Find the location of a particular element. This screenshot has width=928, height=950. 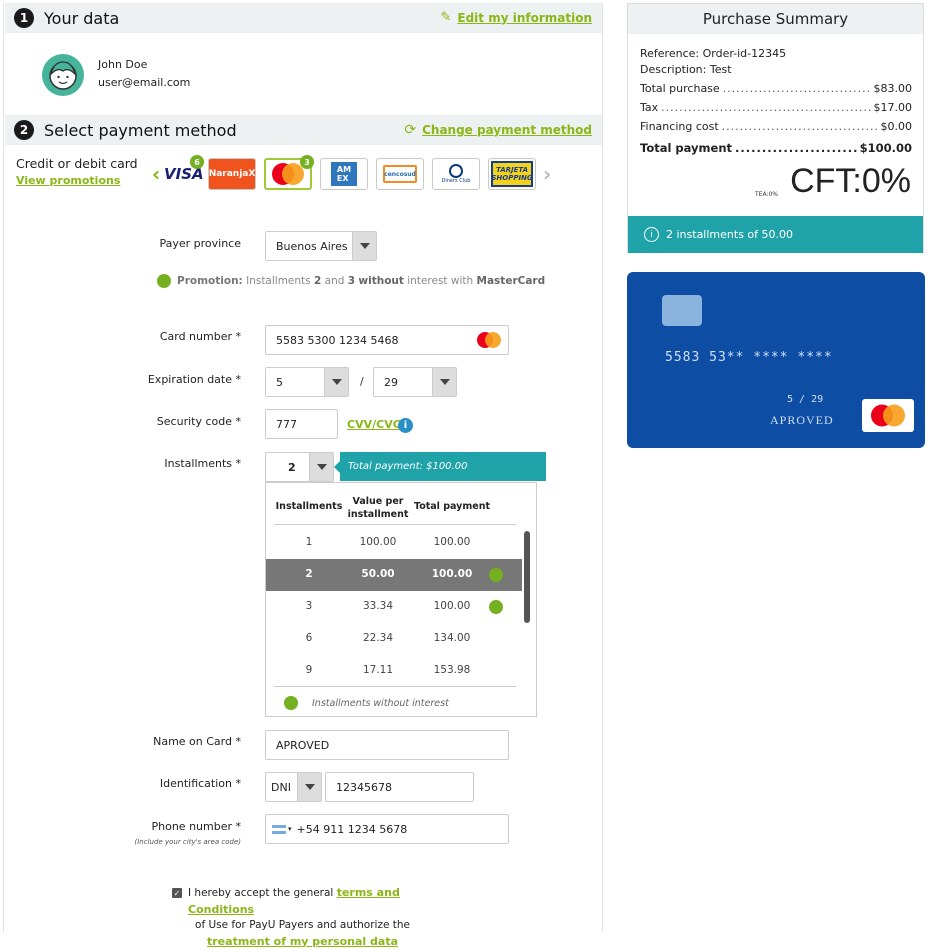

view-promotions-link: View promotions is located at coordinates (68, 180).